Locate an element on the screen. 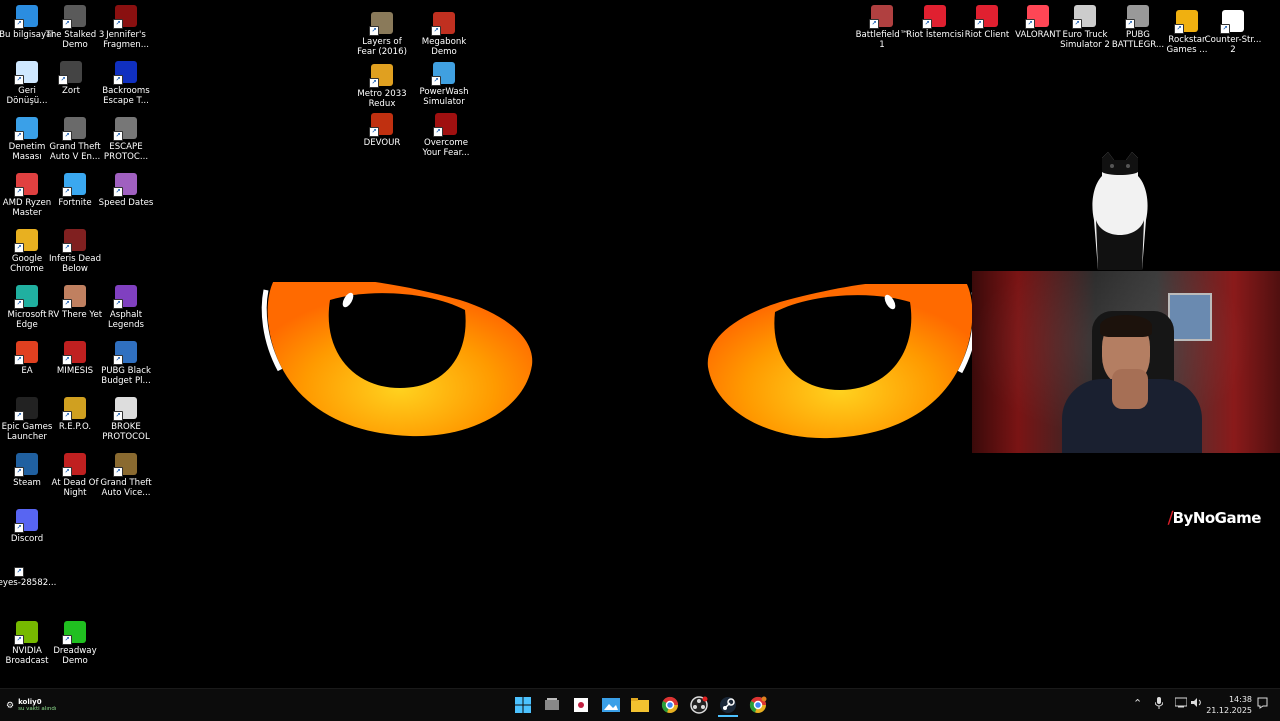  microphone-button is located at coordinates (1159, 704).